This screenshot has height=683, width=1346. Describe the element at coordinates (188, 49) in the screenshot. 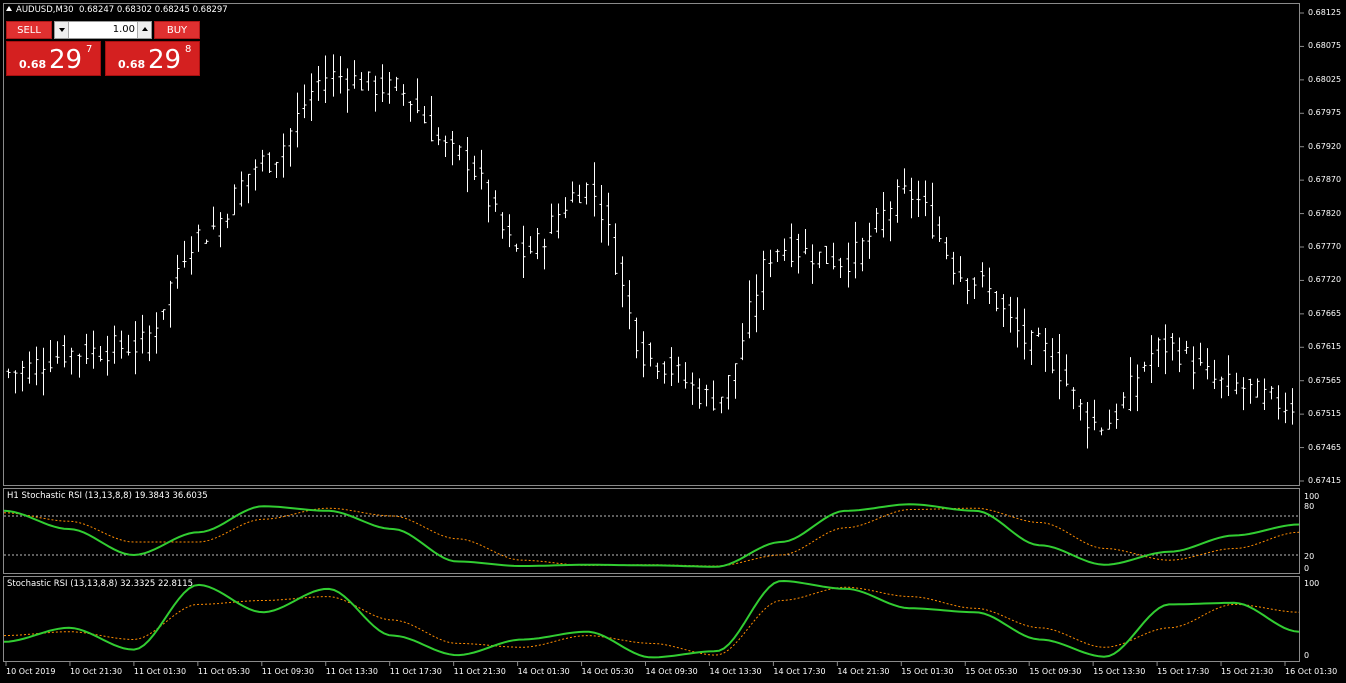

I see `buy-price-pip: 8` at that location.